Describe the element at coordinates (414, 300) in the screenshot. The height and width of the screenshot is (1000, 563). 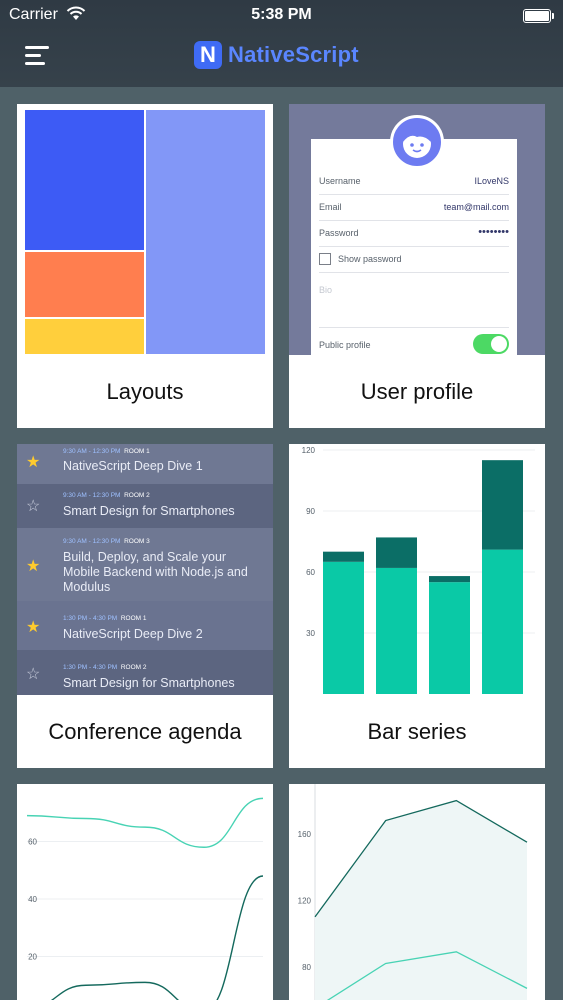
I see `bio-row: Bio` at that location.